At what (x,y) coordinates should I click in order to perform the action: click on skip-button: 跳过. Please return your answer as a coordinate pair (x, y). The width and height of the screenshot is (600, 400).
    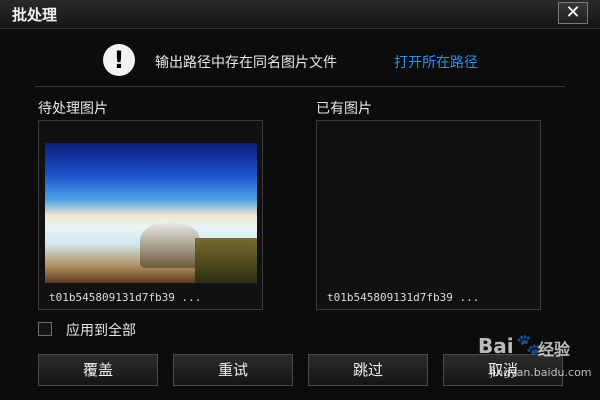
    Looking at the image, I should click on (368, 370).